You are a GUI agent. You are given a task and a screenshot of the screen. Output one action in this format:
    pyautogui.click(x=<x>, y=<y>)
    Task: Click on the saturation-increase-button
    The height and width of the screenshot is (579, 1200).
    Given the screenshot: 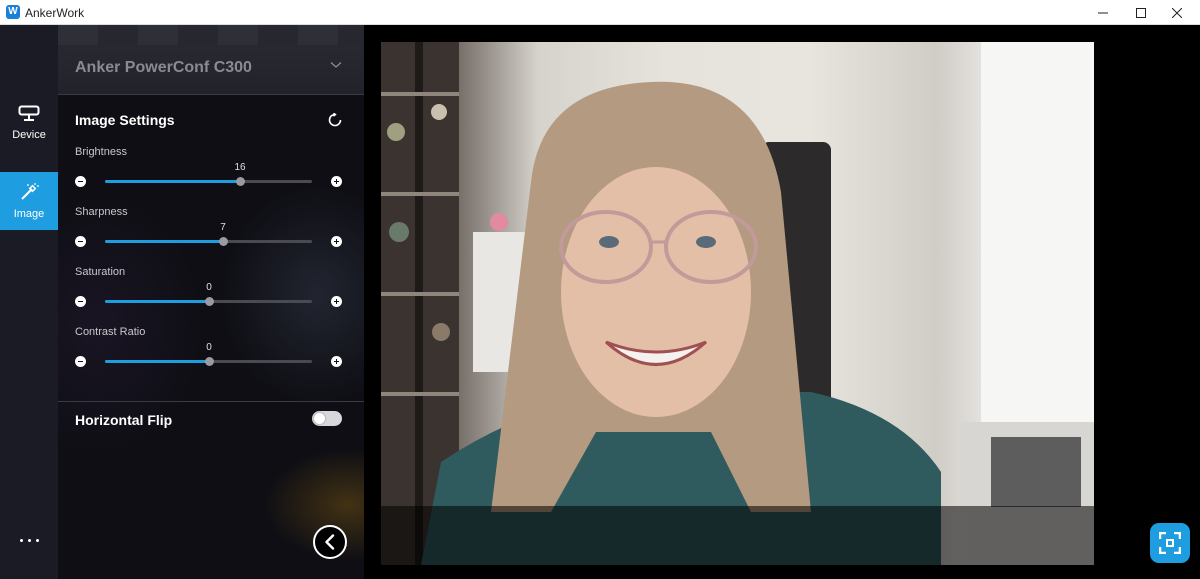 What is the action you would take?
    pyautogui.click(x=336, y=301)
    